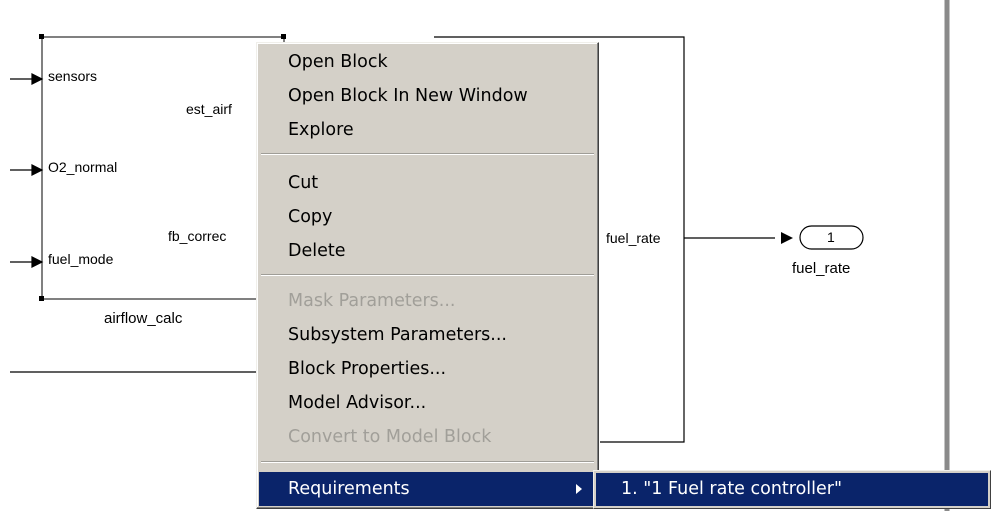  I want to click on menu-item-convert-to-model-block: Convert to Model Block, so click(390, 437).